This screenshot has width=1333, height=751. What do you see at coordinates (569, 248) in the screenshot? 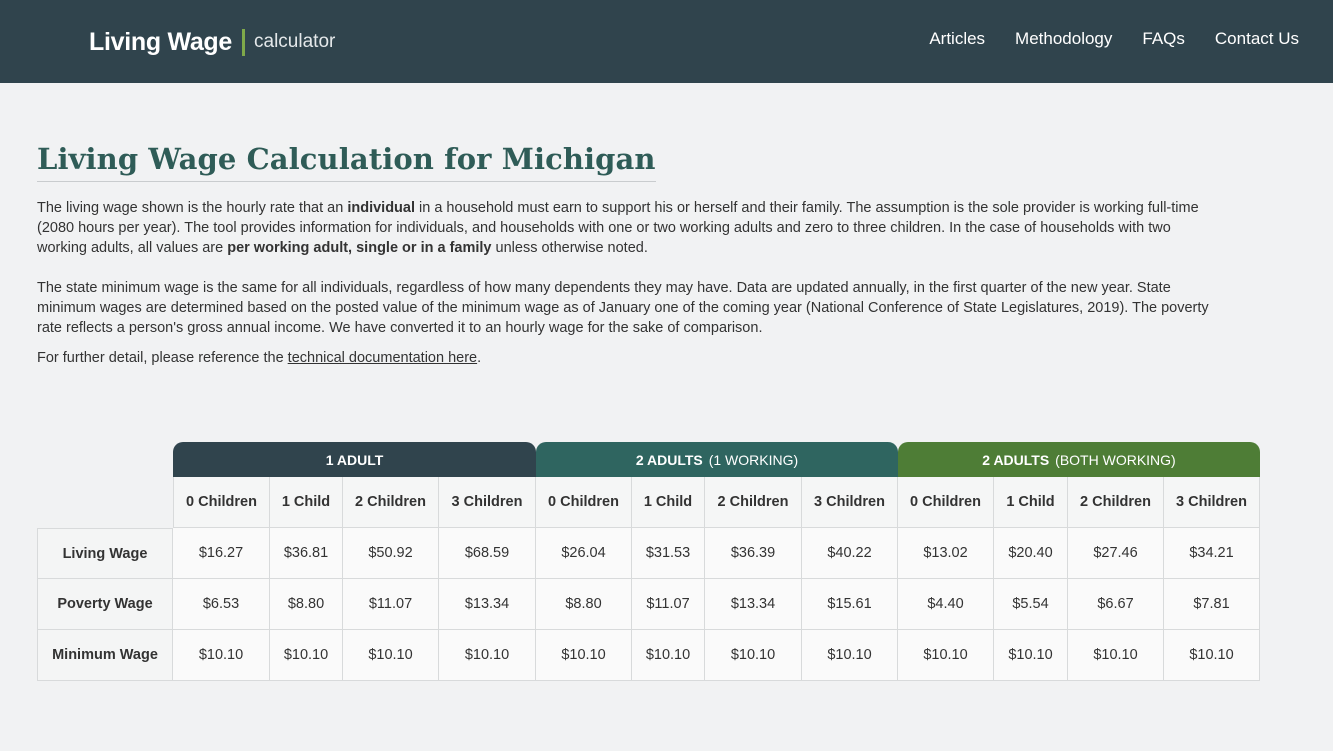
I see `intro-text: unless otherwise noted.` at bounding box center [569, 248].